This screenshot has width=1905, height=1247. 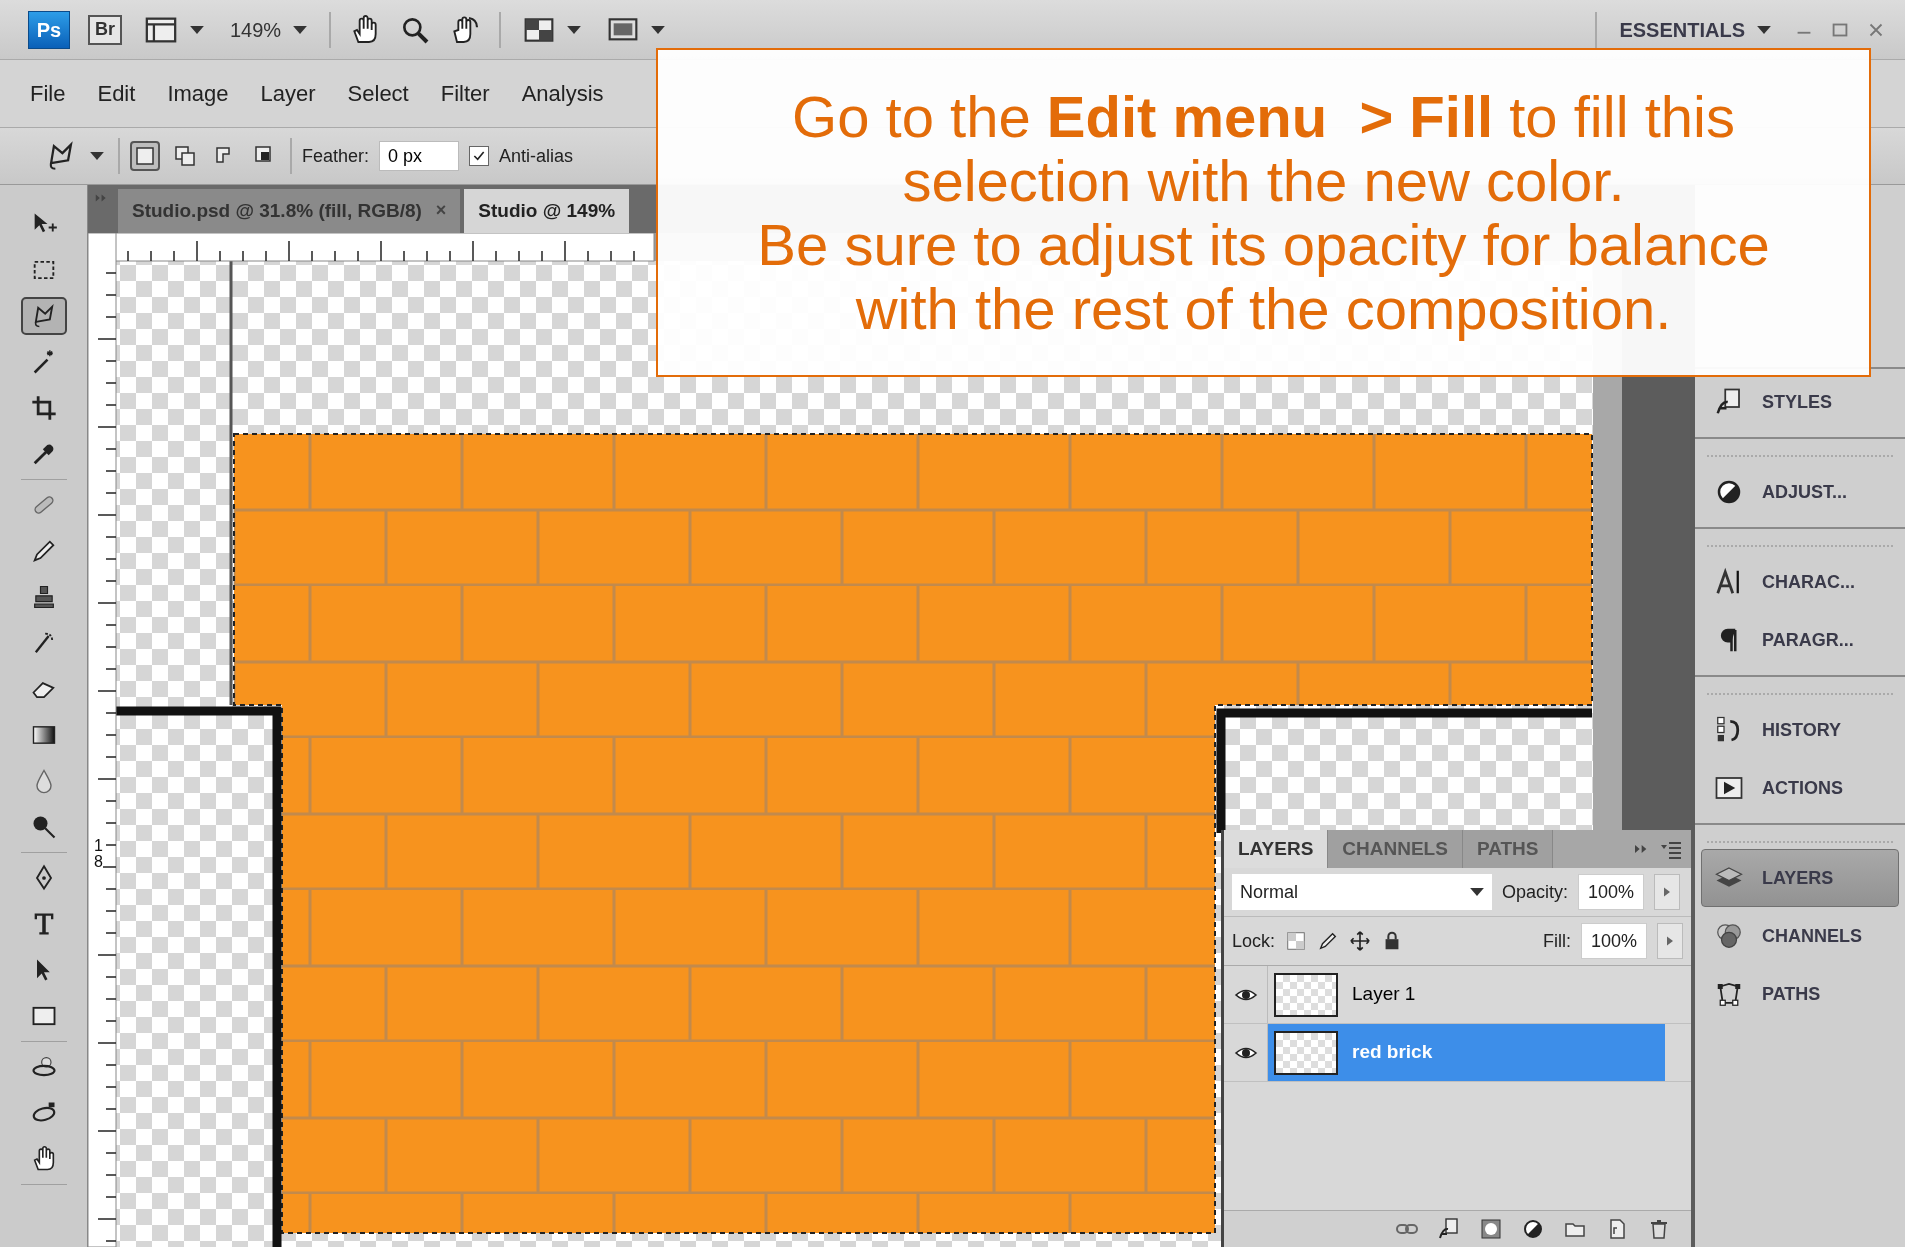 I want to click on page-stroke-icon, so click(x=1449, y=1229).